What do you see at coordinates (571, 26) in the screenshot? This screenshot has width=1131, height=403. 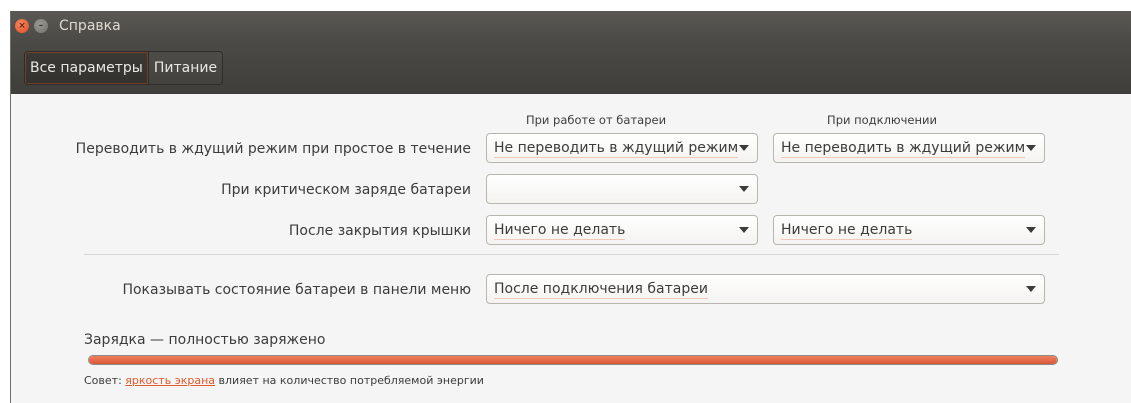 I see `title-bar: × – Справка` at bounding box center [571, 26].